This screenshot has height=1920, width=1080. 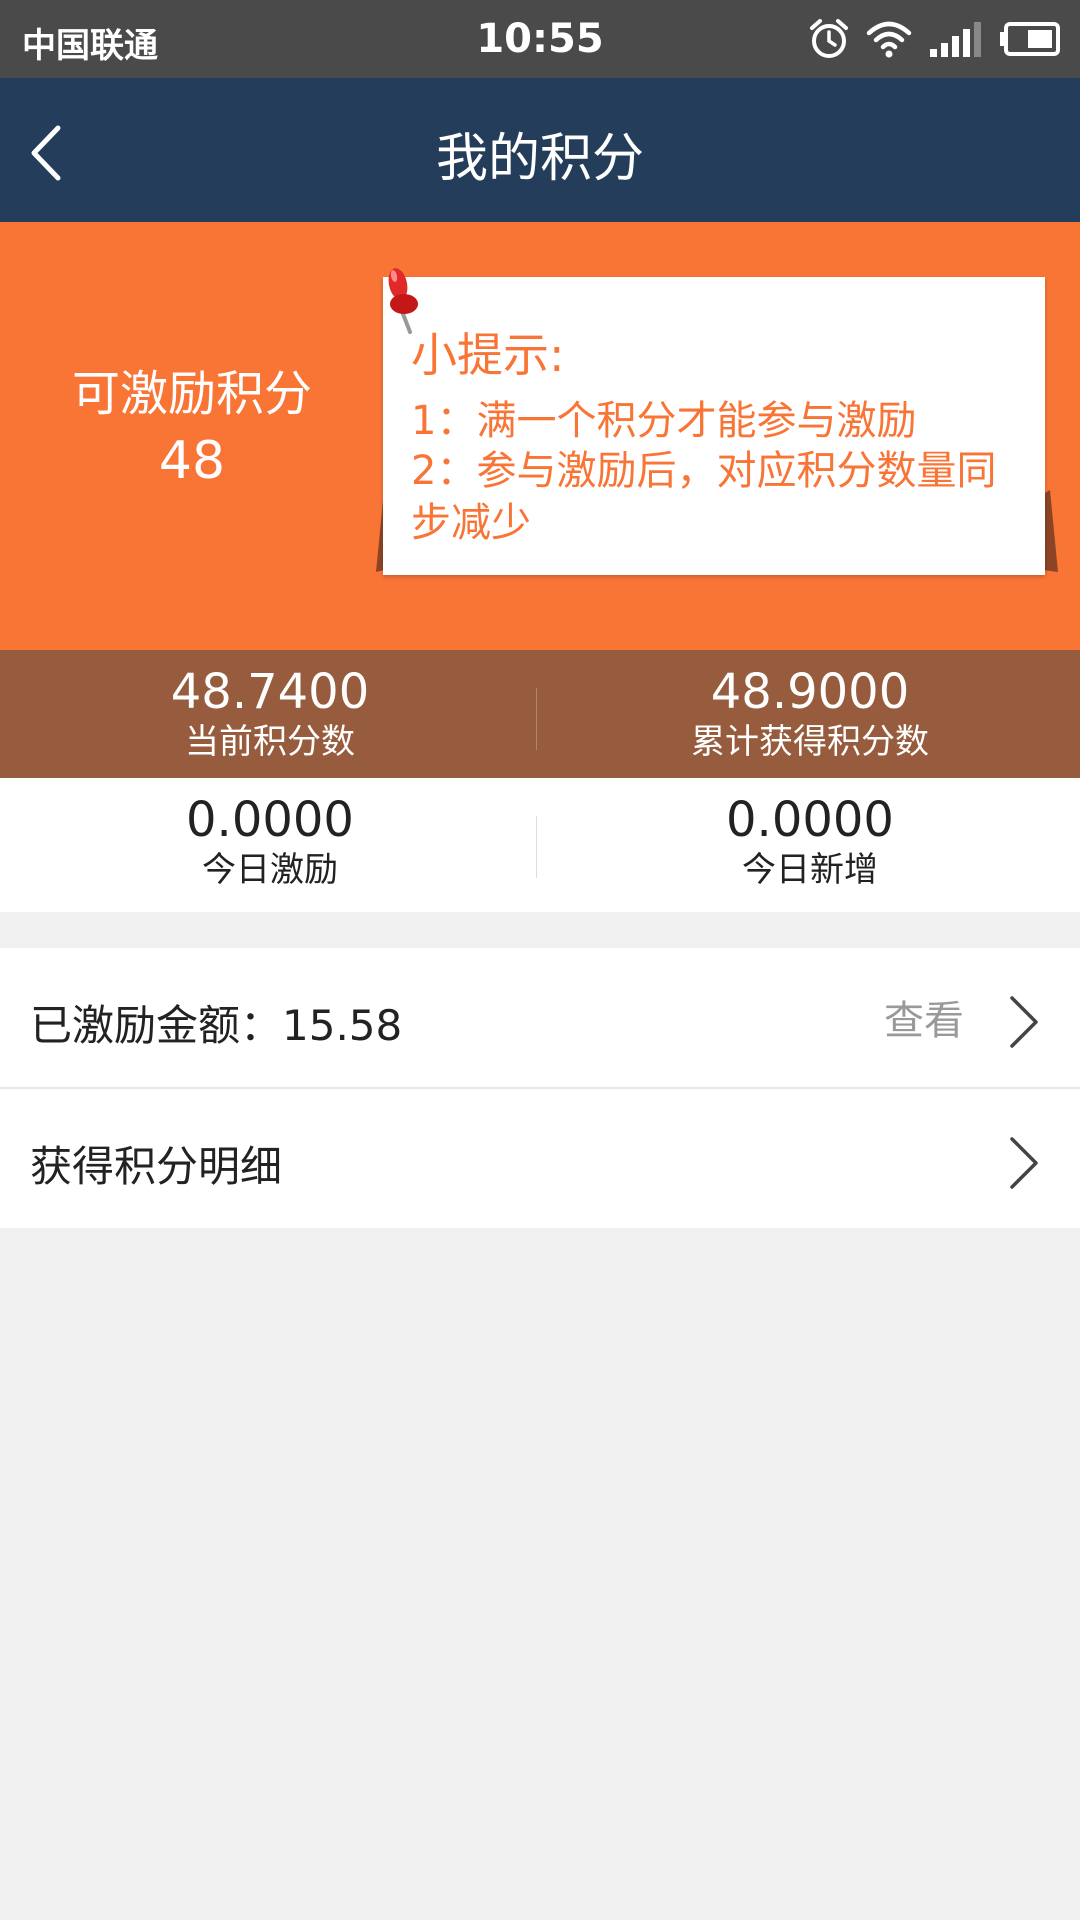 What do you see at coordinates (270, 742) in the screenshot?
I see `current-points-label: 当前积分数` at bounding box center [270, 742].